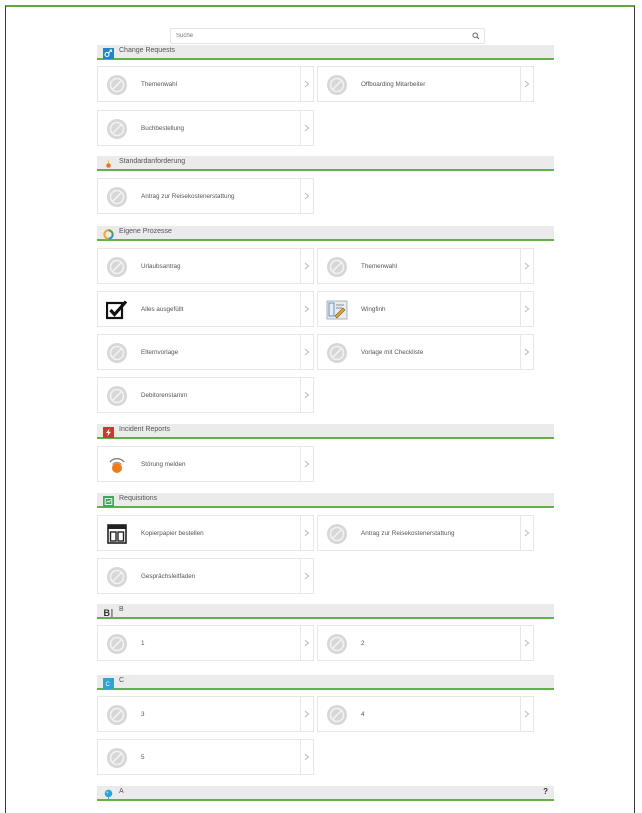 The width and height of the screenshot is (642, 813). Describe the element at coordinates (205, 352) in the screenshot. I see `process-tile: Elternvorlage` at that location.